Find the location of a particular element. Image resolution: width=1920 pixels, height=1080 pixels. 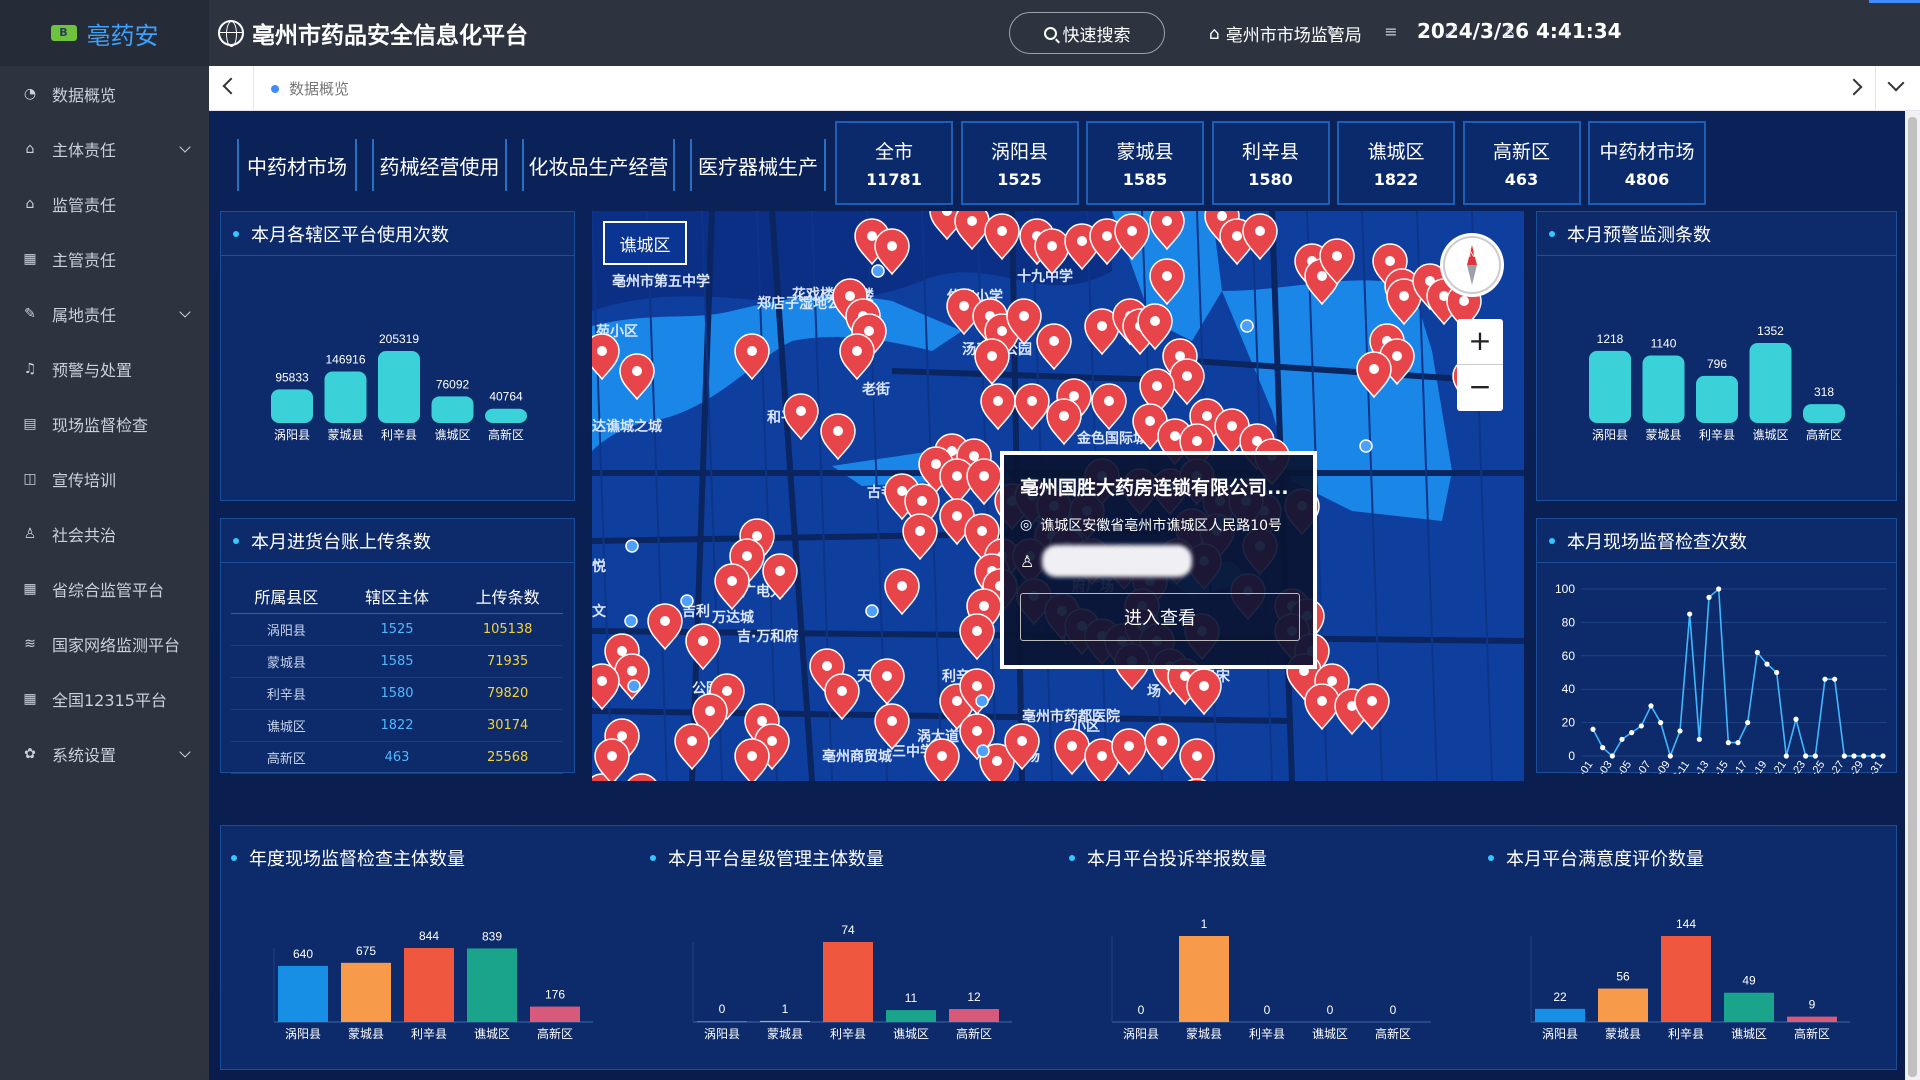

sidebar-item: ◫ 宣传培训 is located at coordinates (104, 478).